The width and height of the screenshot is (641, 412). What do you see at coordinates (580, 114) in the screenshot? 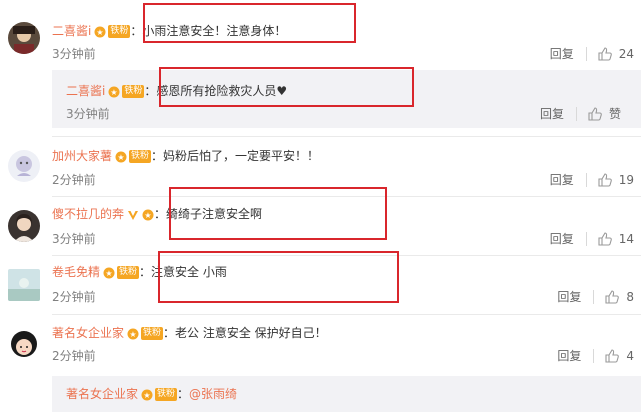
I see `comment-actions: 回复 赞` at bounding box center [580, 114].